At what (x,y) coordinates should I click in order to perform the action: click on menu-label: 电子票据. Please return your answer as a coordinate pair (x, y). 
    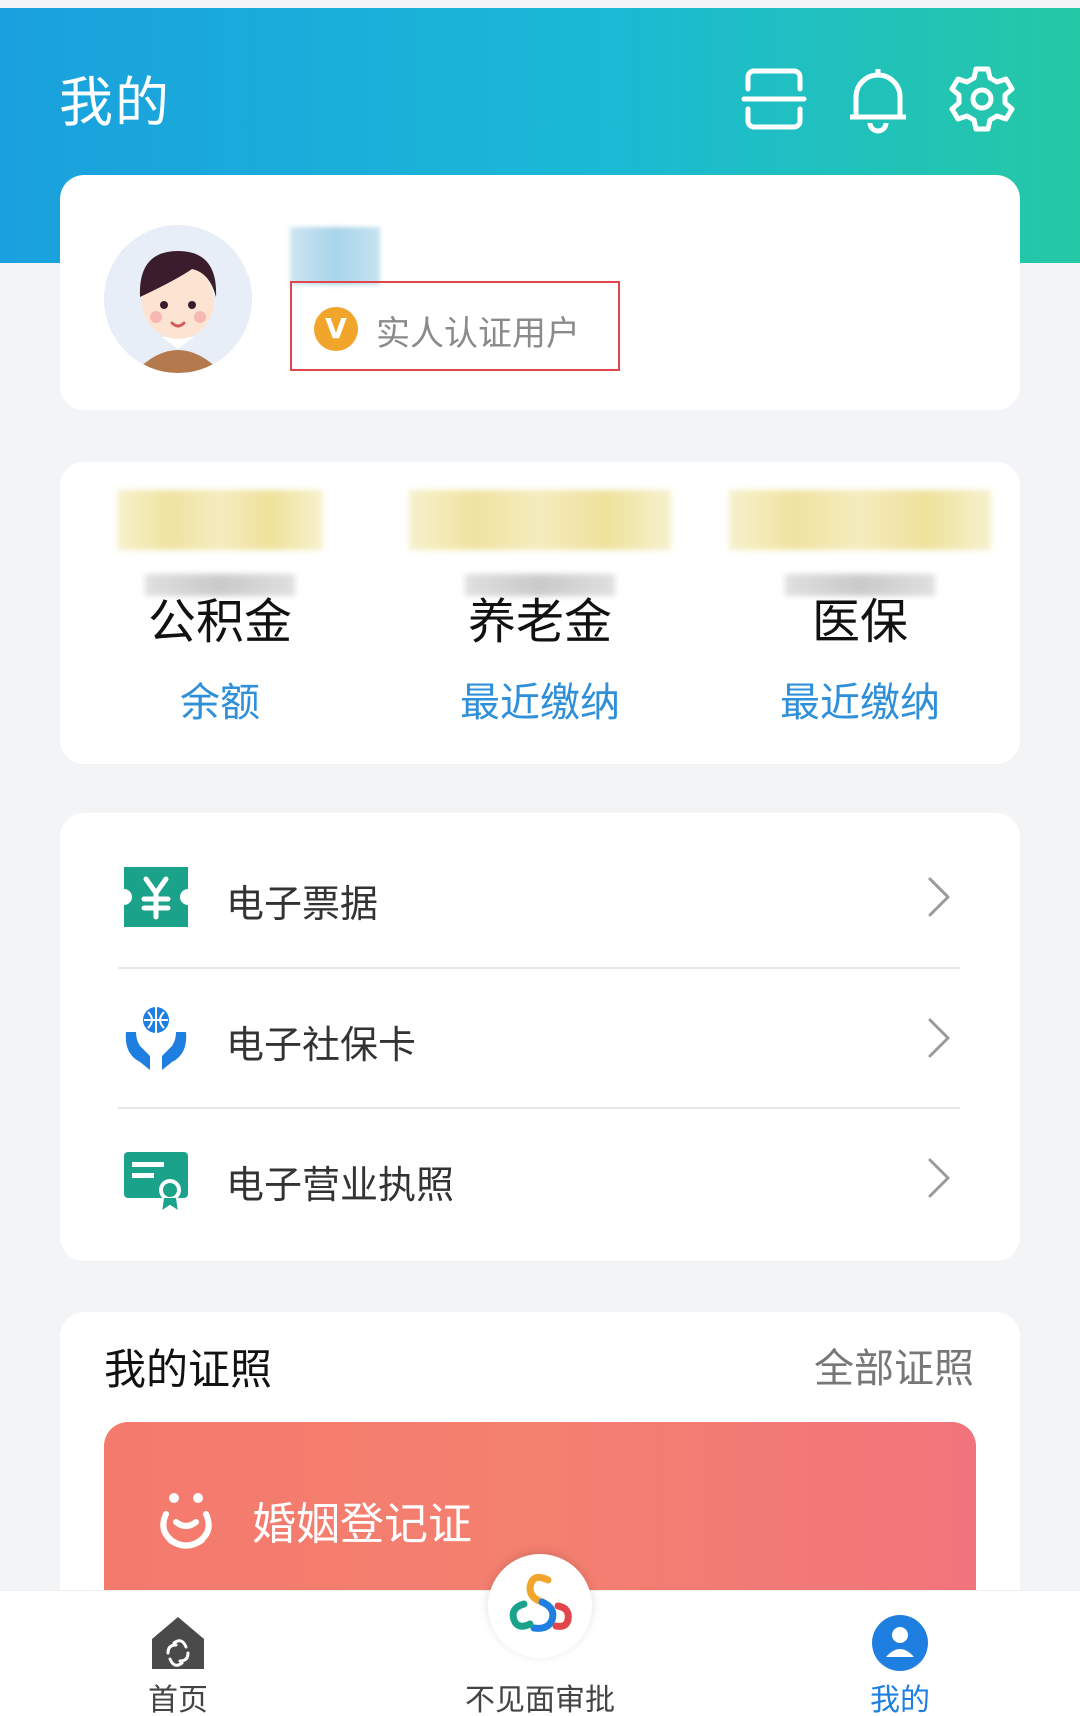
    Looking at the image, I should click on (302, 904).